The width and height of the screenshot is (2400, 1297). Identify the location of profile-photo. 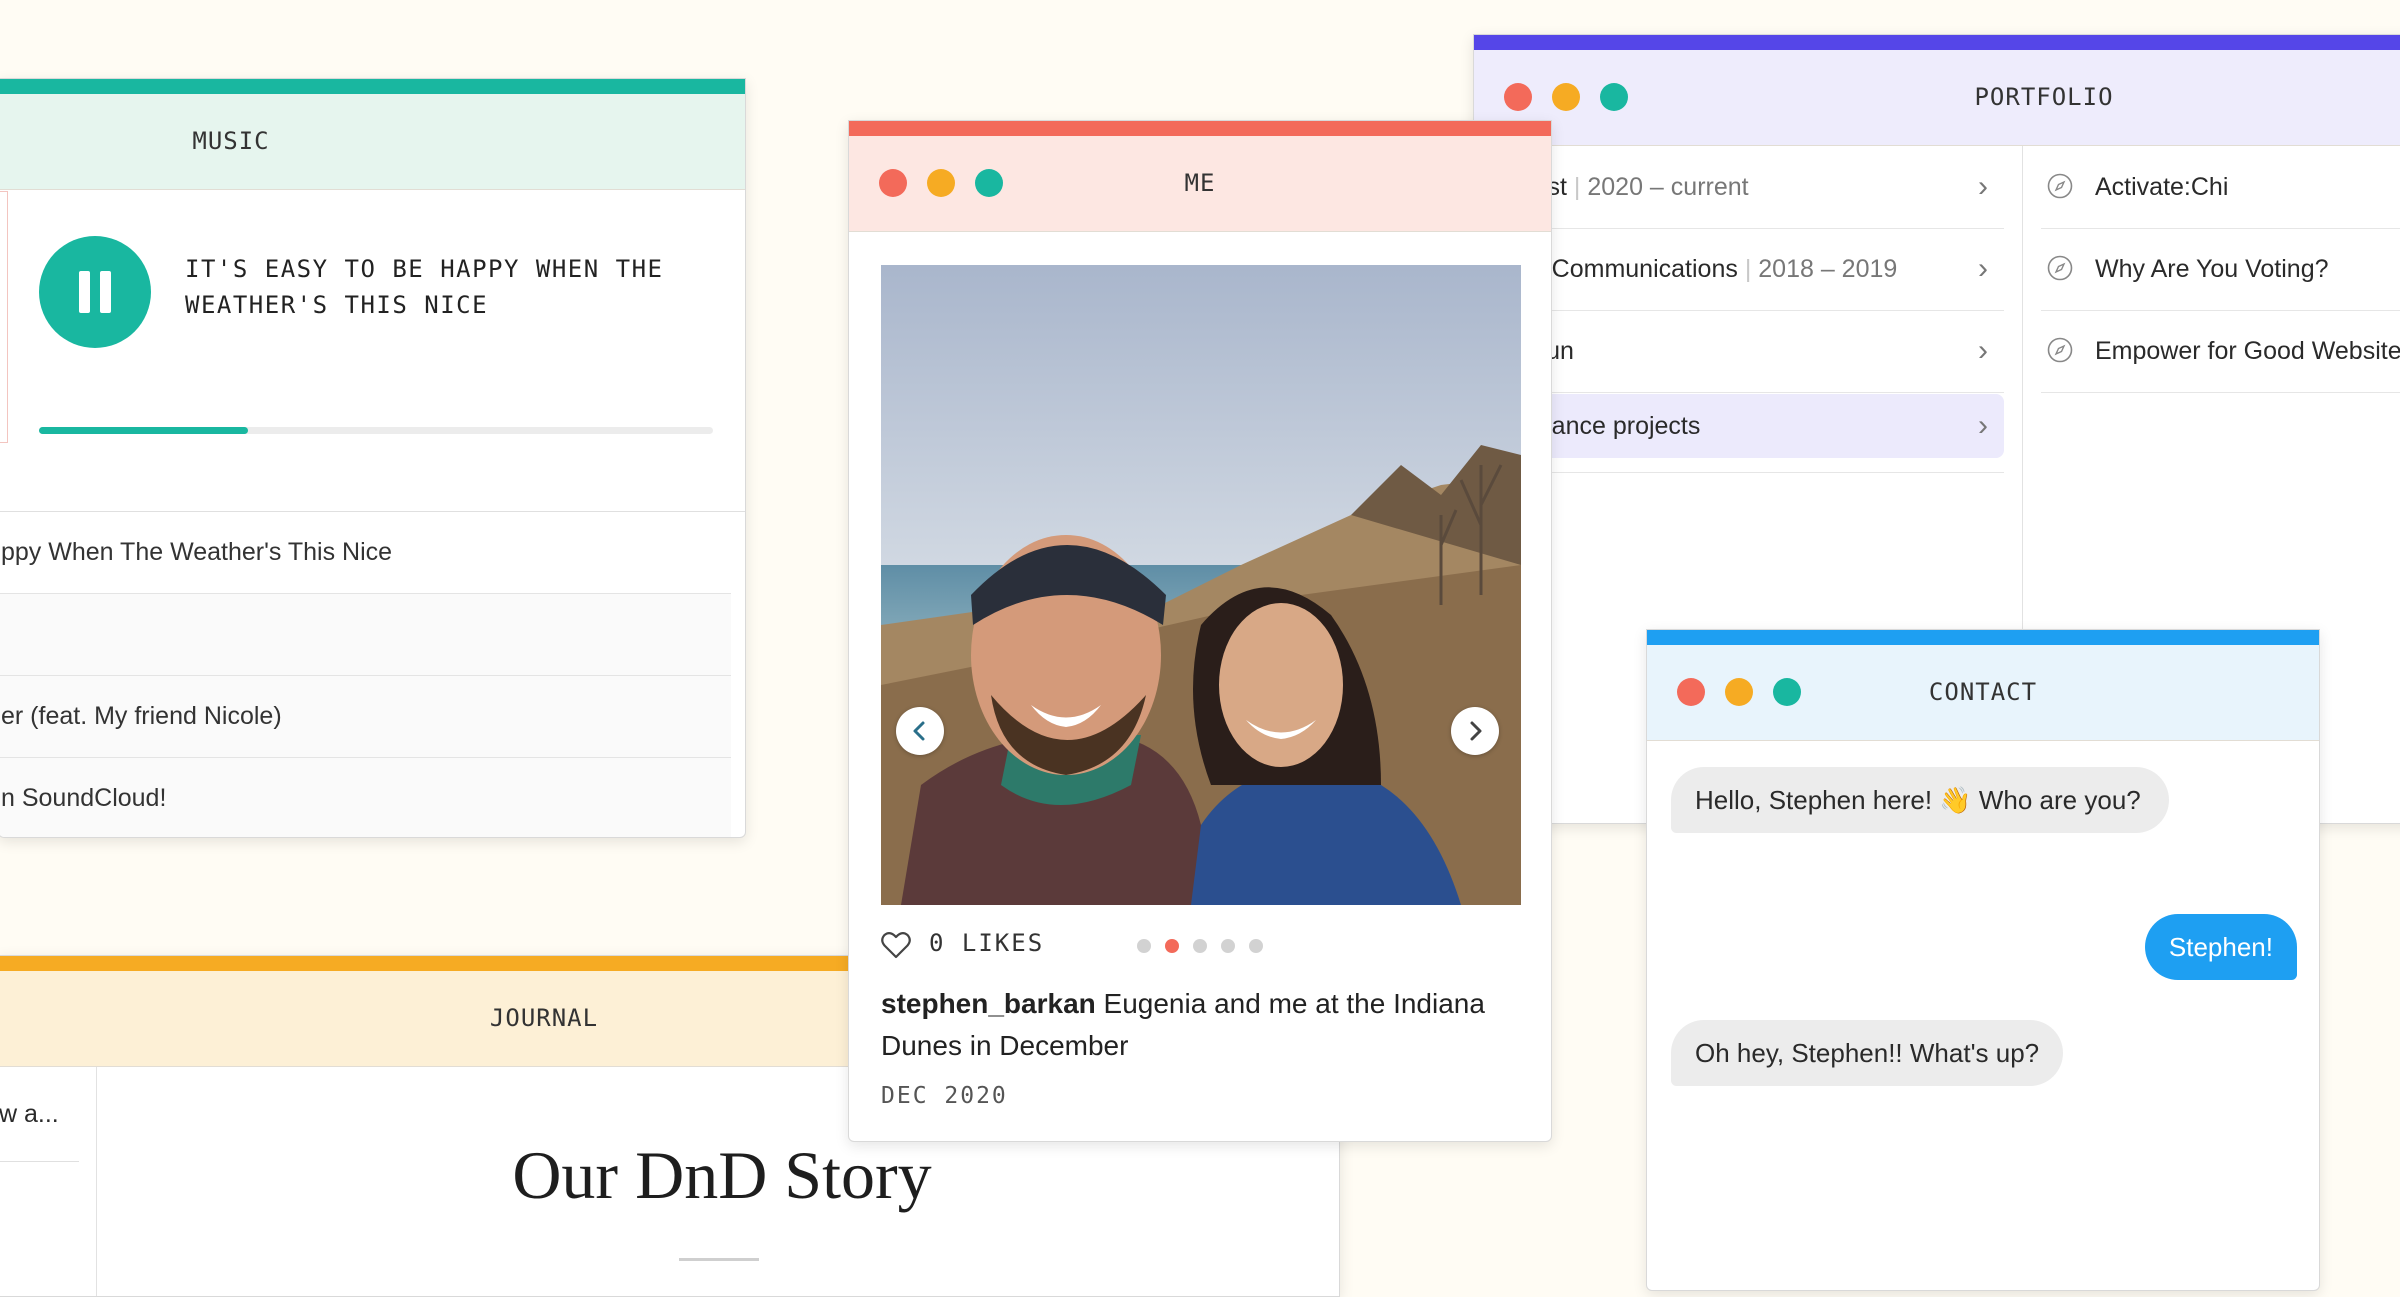
(1201, 585).